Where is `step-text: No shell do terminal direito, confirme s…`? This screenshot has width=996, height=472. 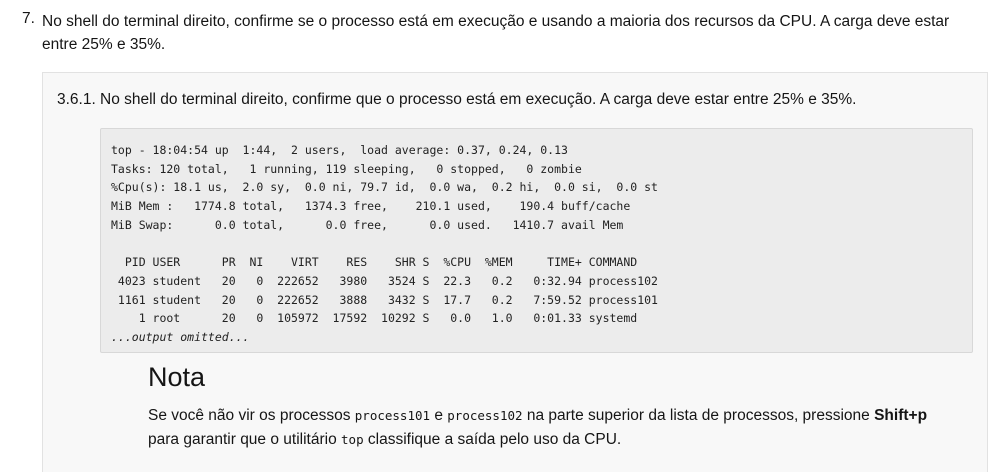 step-text: No shell do terminal direito, confirme s… is located at coordinates (496, 33).